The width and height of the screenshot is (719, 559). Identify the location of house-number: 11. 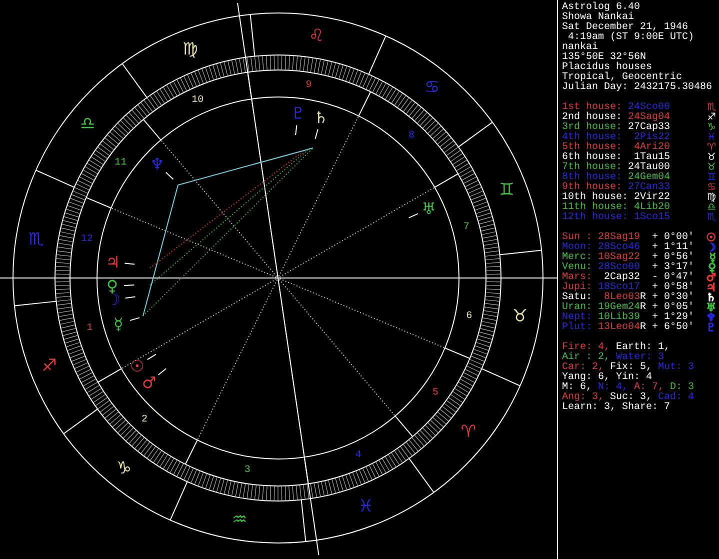
(120, 162).